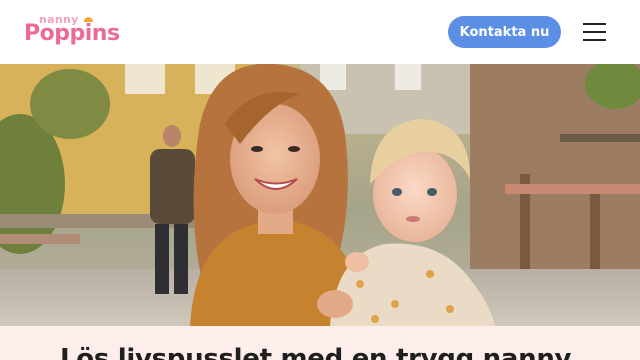 This screenshot has width=640, height=360. I want to click on contact-now-button: Kontakta nu, so click(504, 32).